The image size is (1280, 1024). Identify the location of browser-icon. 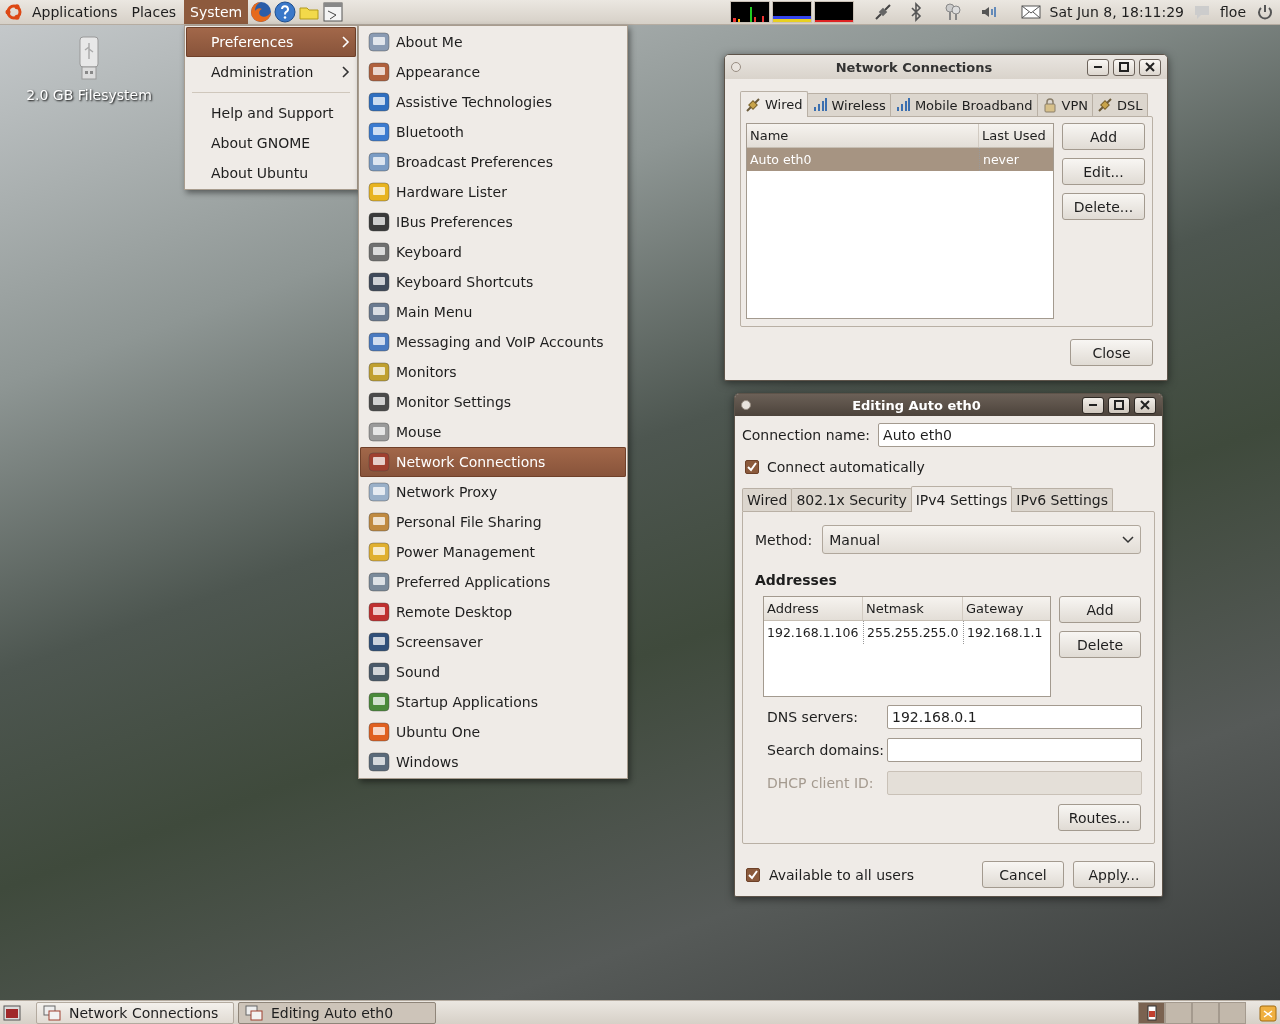
(261, 12).